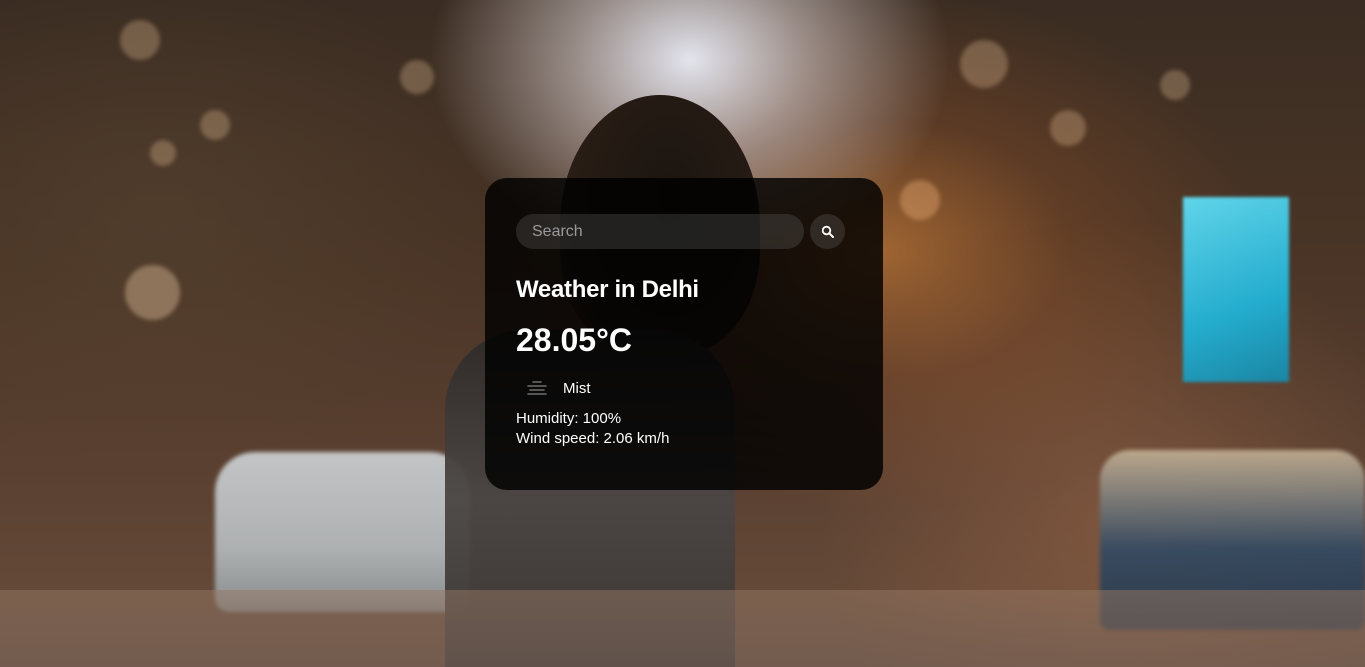  Describe the element at coordinates (683, 389) in the screenshot. I see `condition-row: Mist` at that location.